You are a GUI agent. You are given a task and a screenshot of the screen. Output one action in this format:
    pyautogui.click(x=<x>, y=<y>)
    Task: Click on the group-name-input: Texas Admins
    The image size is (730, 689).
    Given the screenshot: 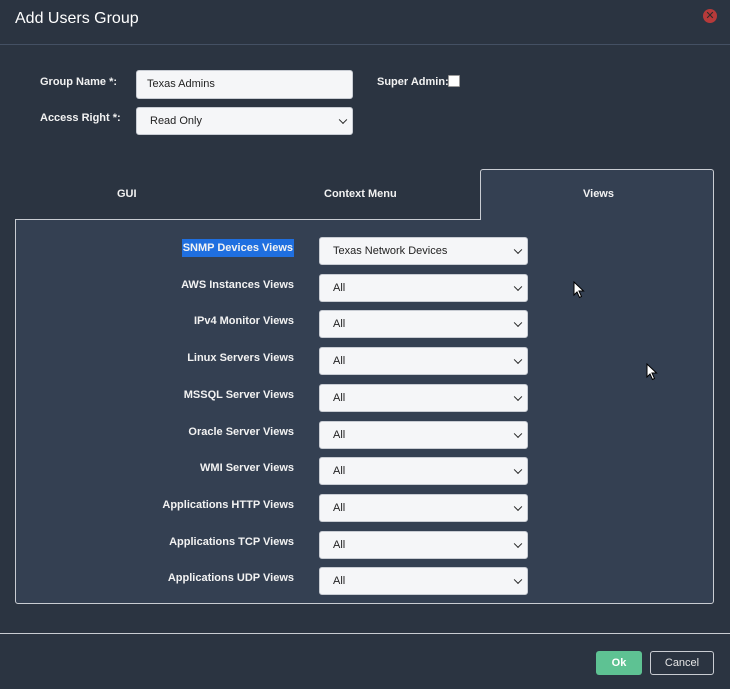 What is the action you would take?
    pyautogui.click(x=244, y=84)
    